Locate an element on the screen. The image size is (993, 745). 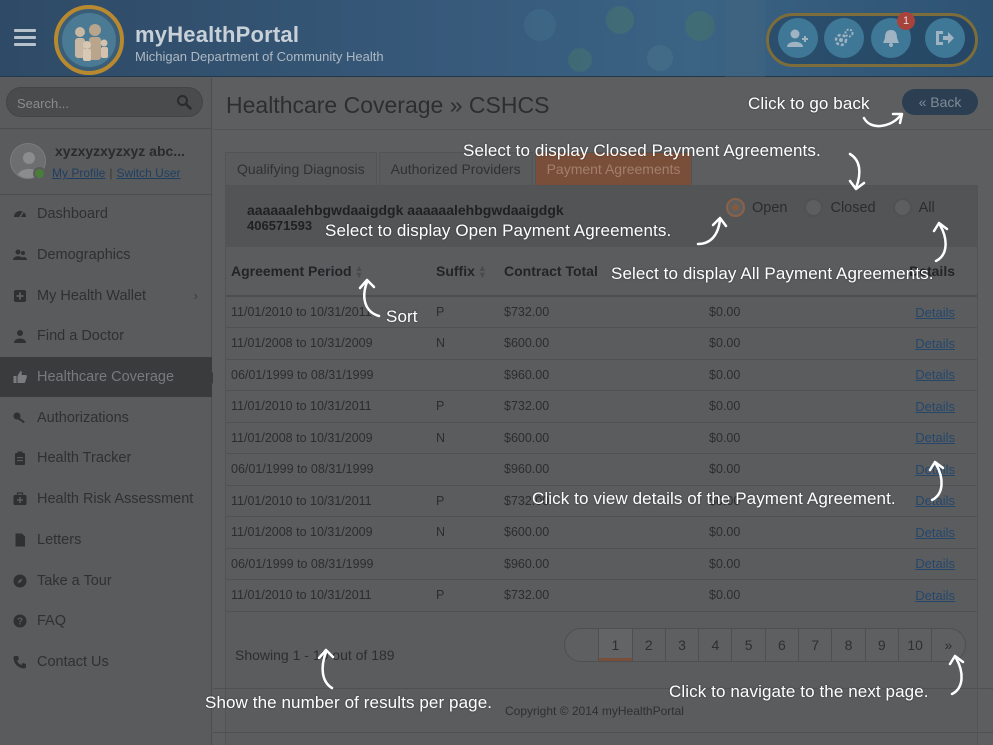
sign-out-icon is located at coordinates (945, 38).